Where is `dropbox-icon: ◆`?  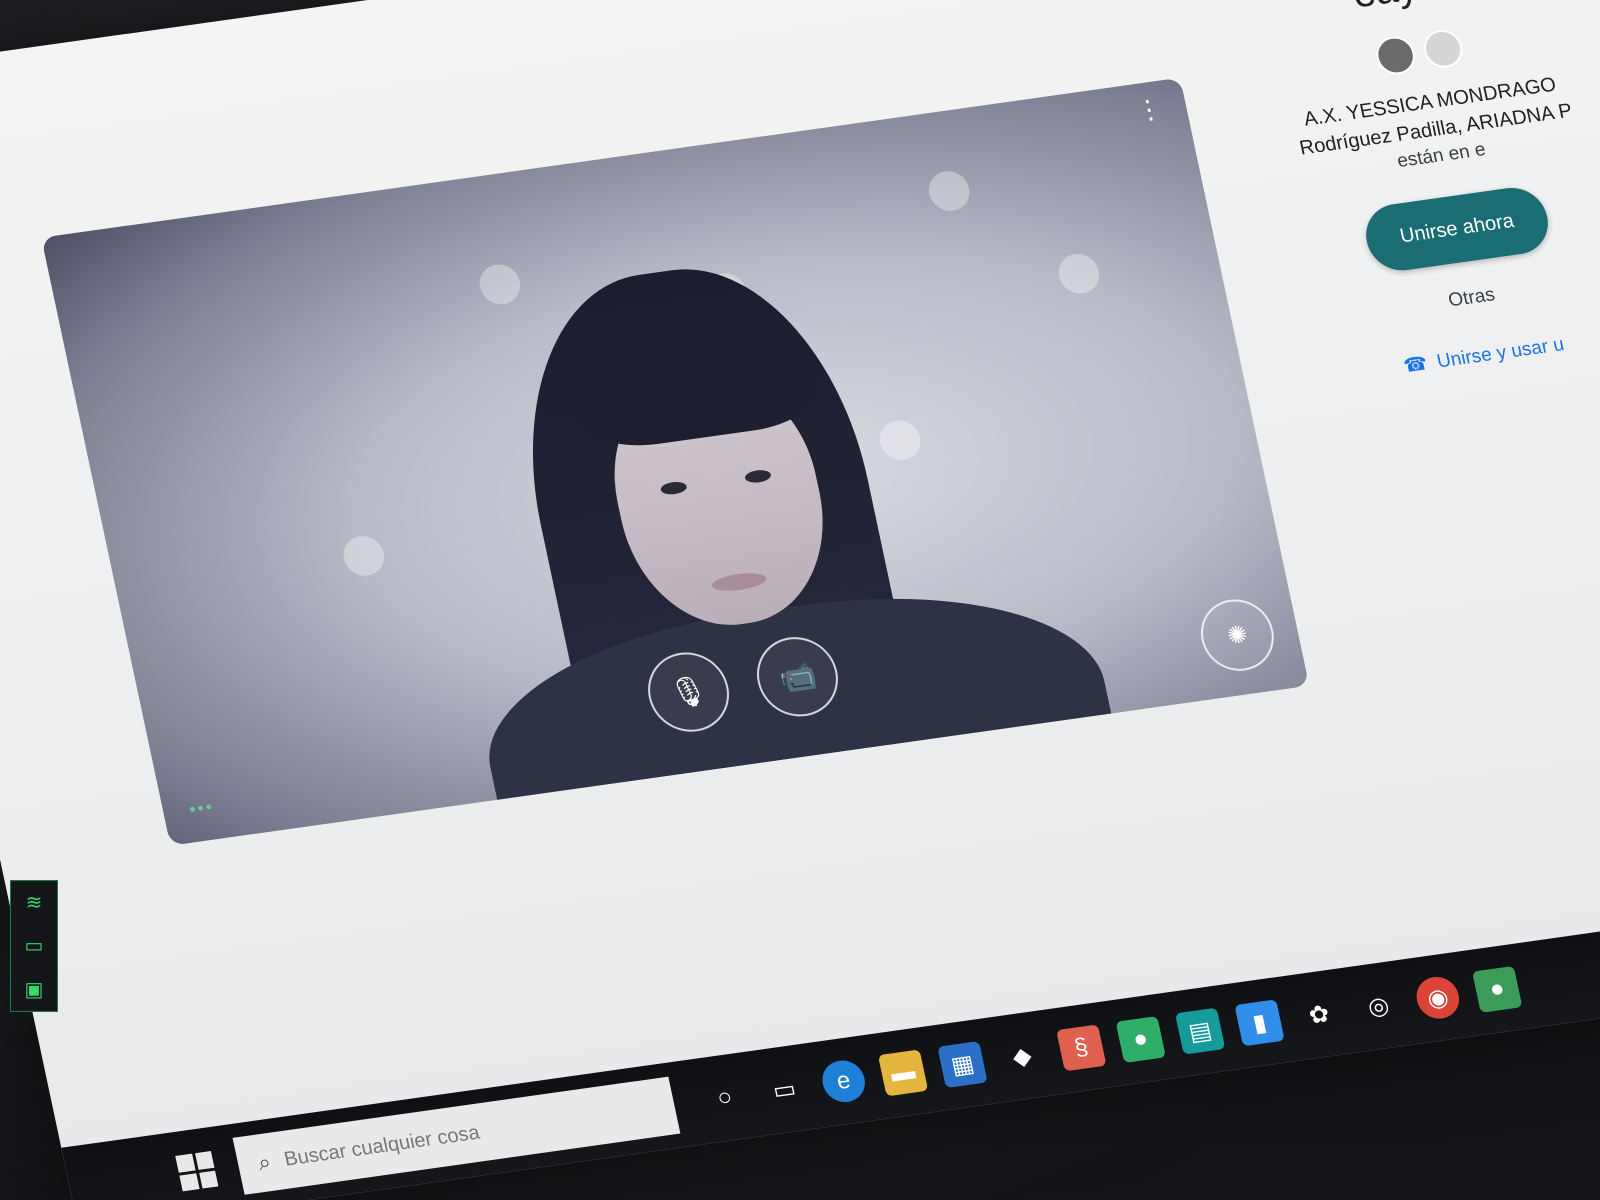
dropbox-icon: ◆ is located at coordinates (1022, 1056).